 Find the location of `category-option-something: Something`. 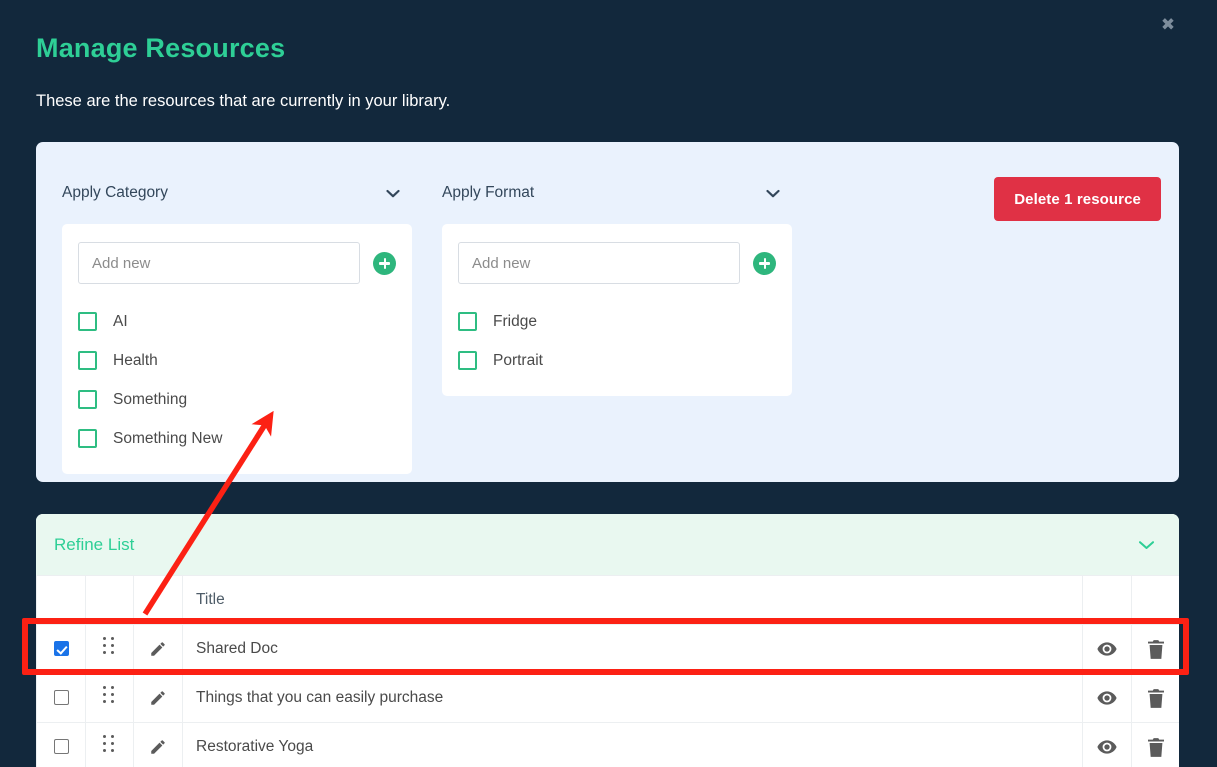

category-option-something: Something is located at coordinates (237, 399).